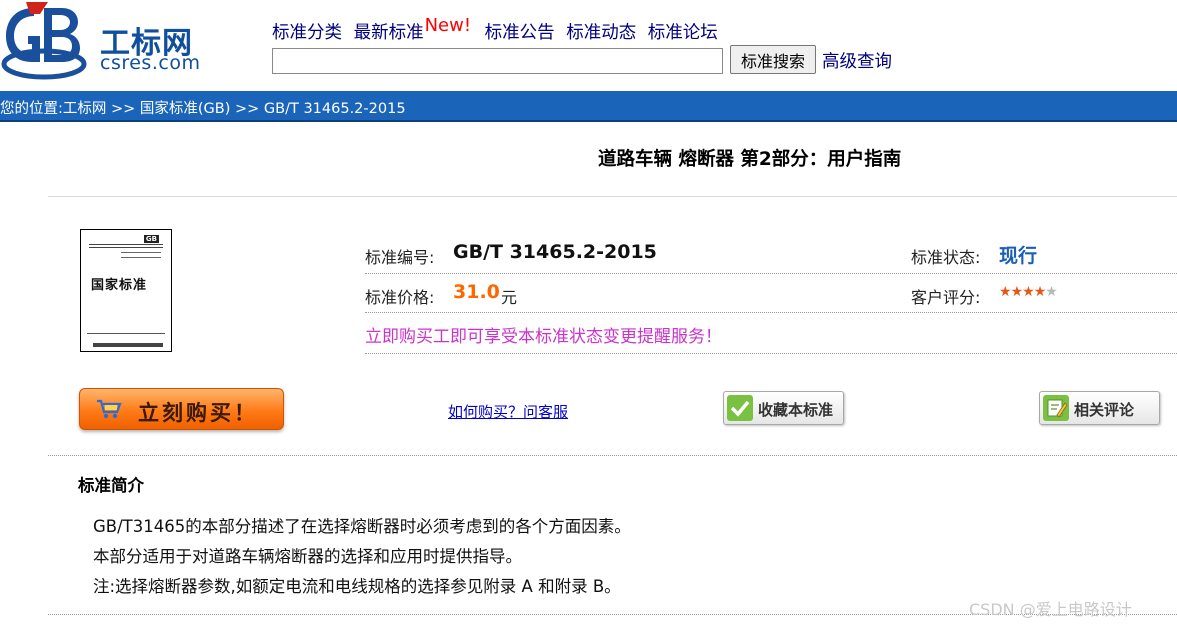  I want to click on favorite-label: 收藏本标准, so click(796, 410).